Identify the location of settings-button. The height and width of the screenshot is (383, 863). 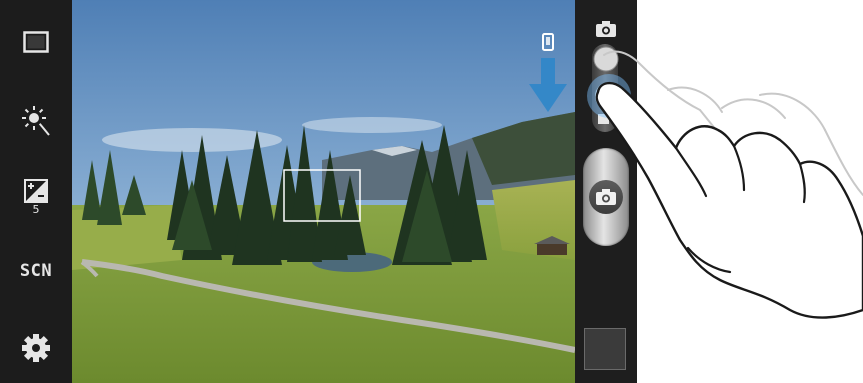
(36, 348).